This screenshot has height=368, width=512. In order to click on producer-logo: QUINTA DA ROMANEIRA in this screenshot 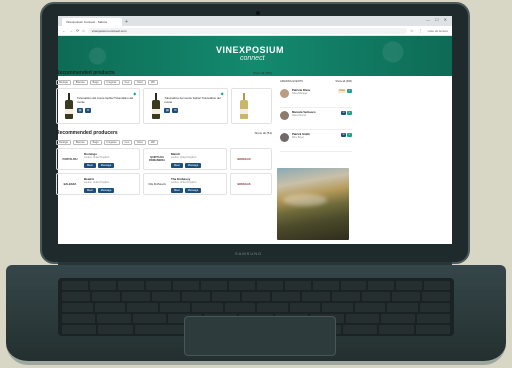, I will do `click(157, 159)`.